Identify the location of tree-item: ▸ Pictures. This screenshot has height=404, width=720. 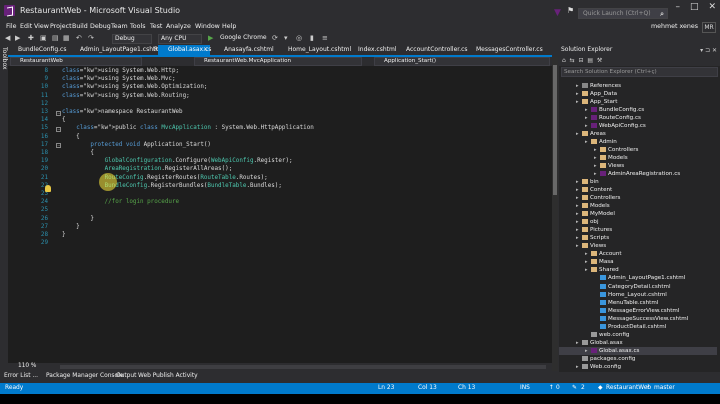
(594, 230).